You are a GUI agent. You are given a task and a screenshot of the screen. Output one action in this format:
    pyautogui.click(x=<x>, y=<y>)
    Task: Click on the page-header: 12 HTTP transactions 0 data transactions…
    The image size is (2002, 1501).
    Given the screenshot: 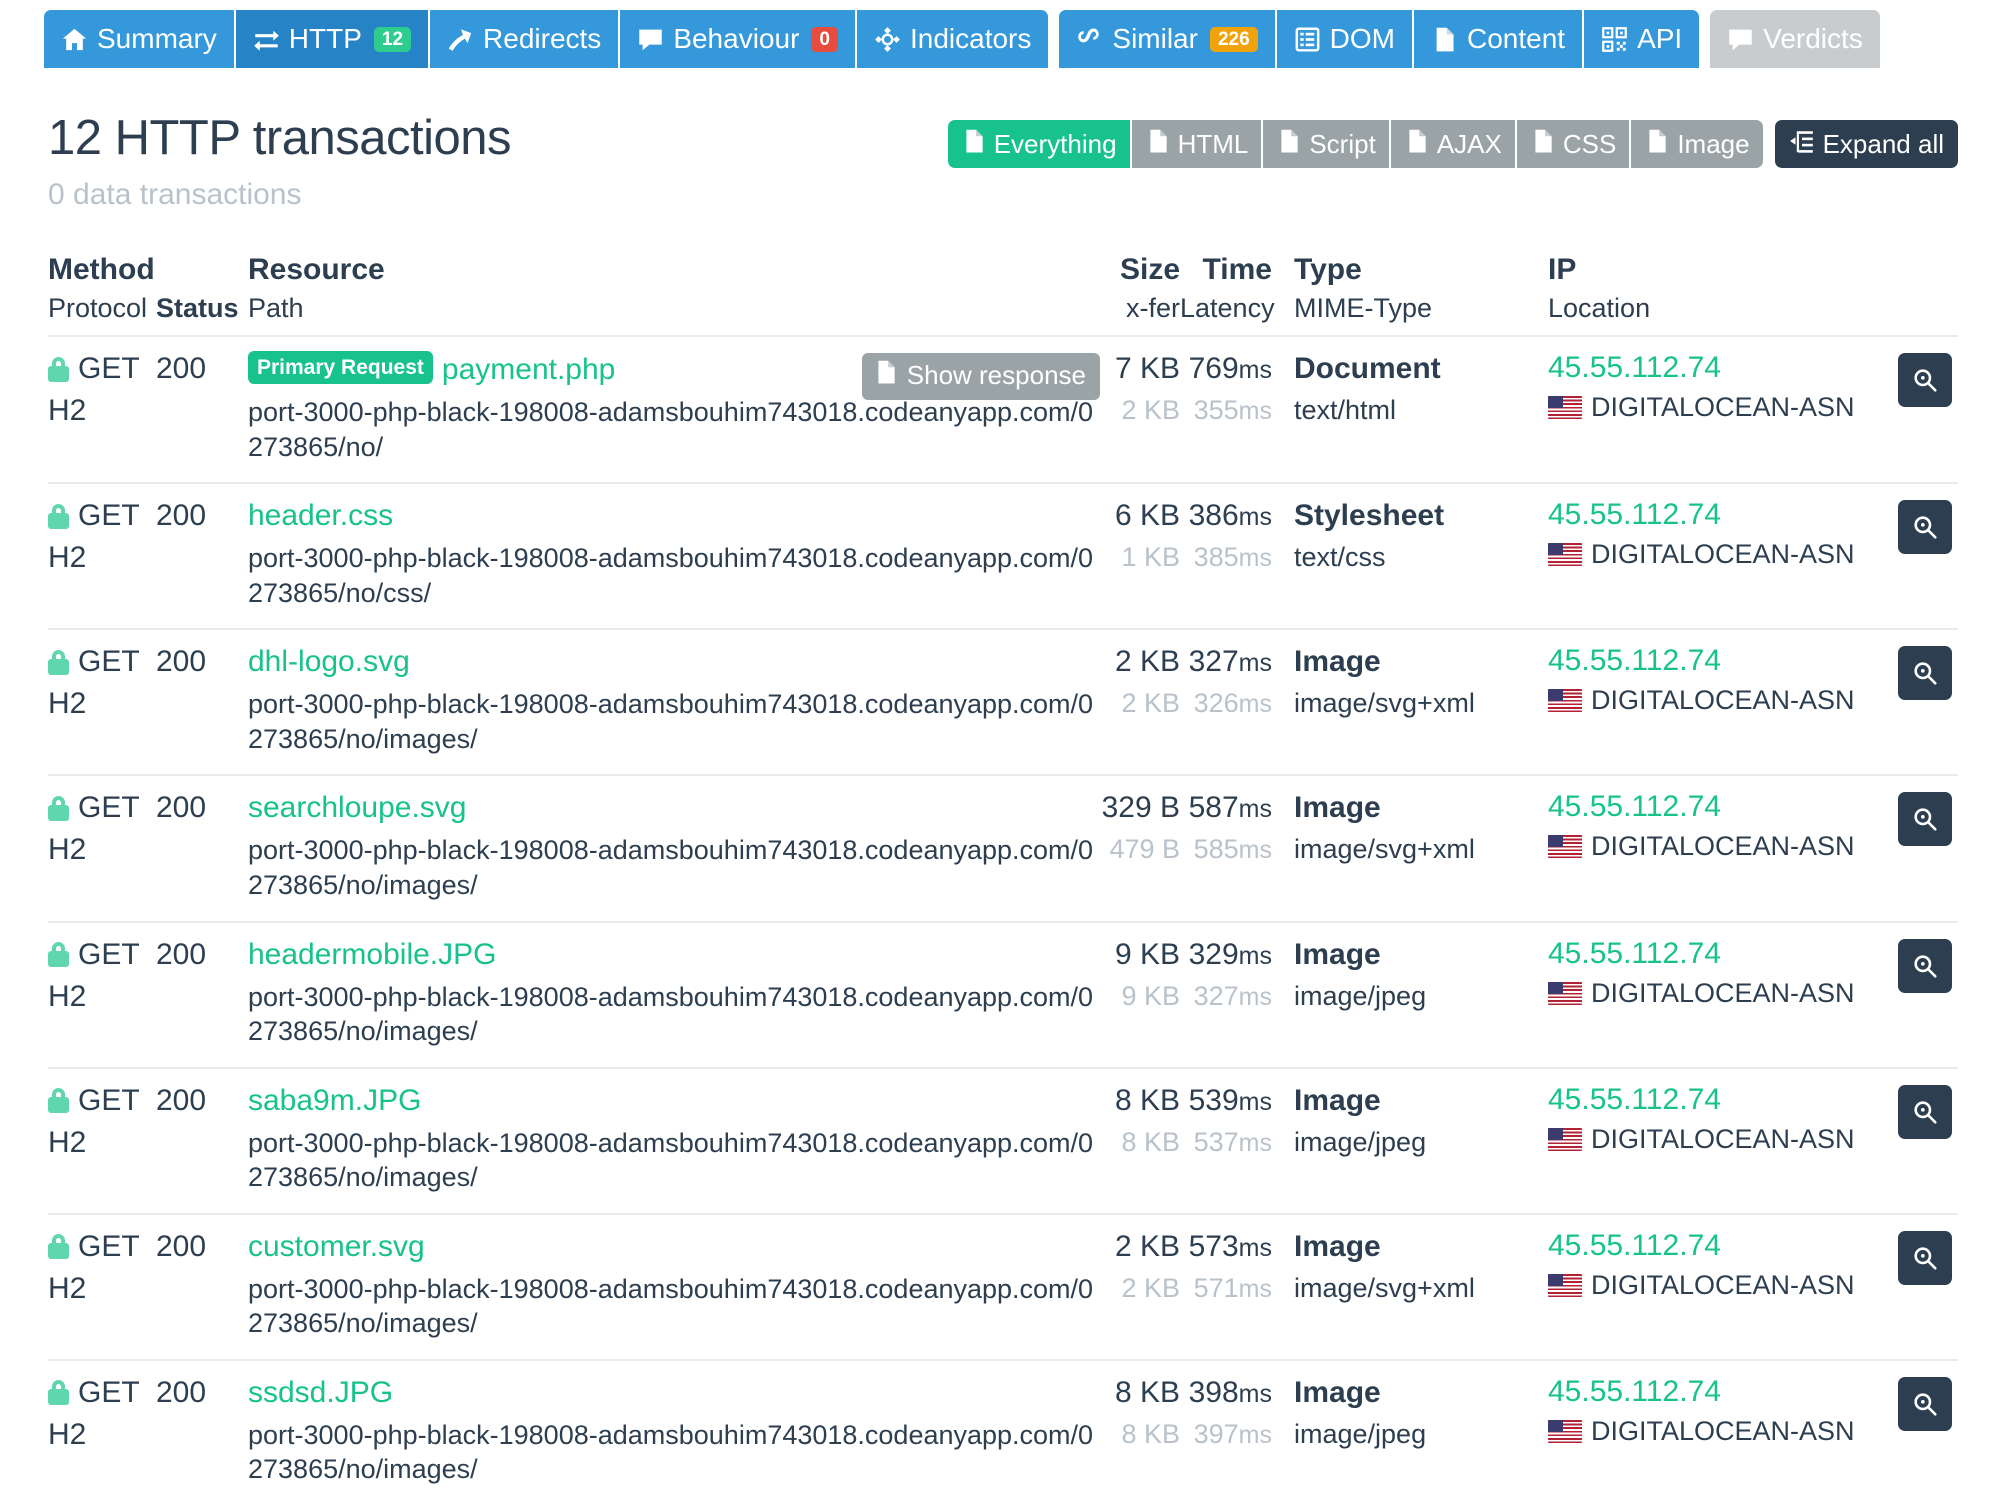 What is the action you would take?
    pyautogui.click(x=1001, y=145)
    